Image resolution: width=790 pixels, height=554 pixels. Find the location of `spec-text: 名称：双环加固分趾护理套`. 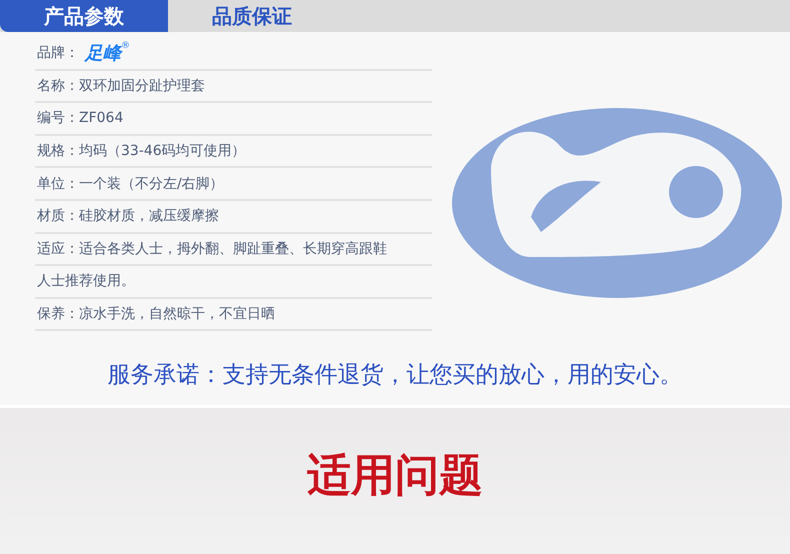

spec-text: 名称：双环加固分趾护理套 is located at coordinates (120, 85).